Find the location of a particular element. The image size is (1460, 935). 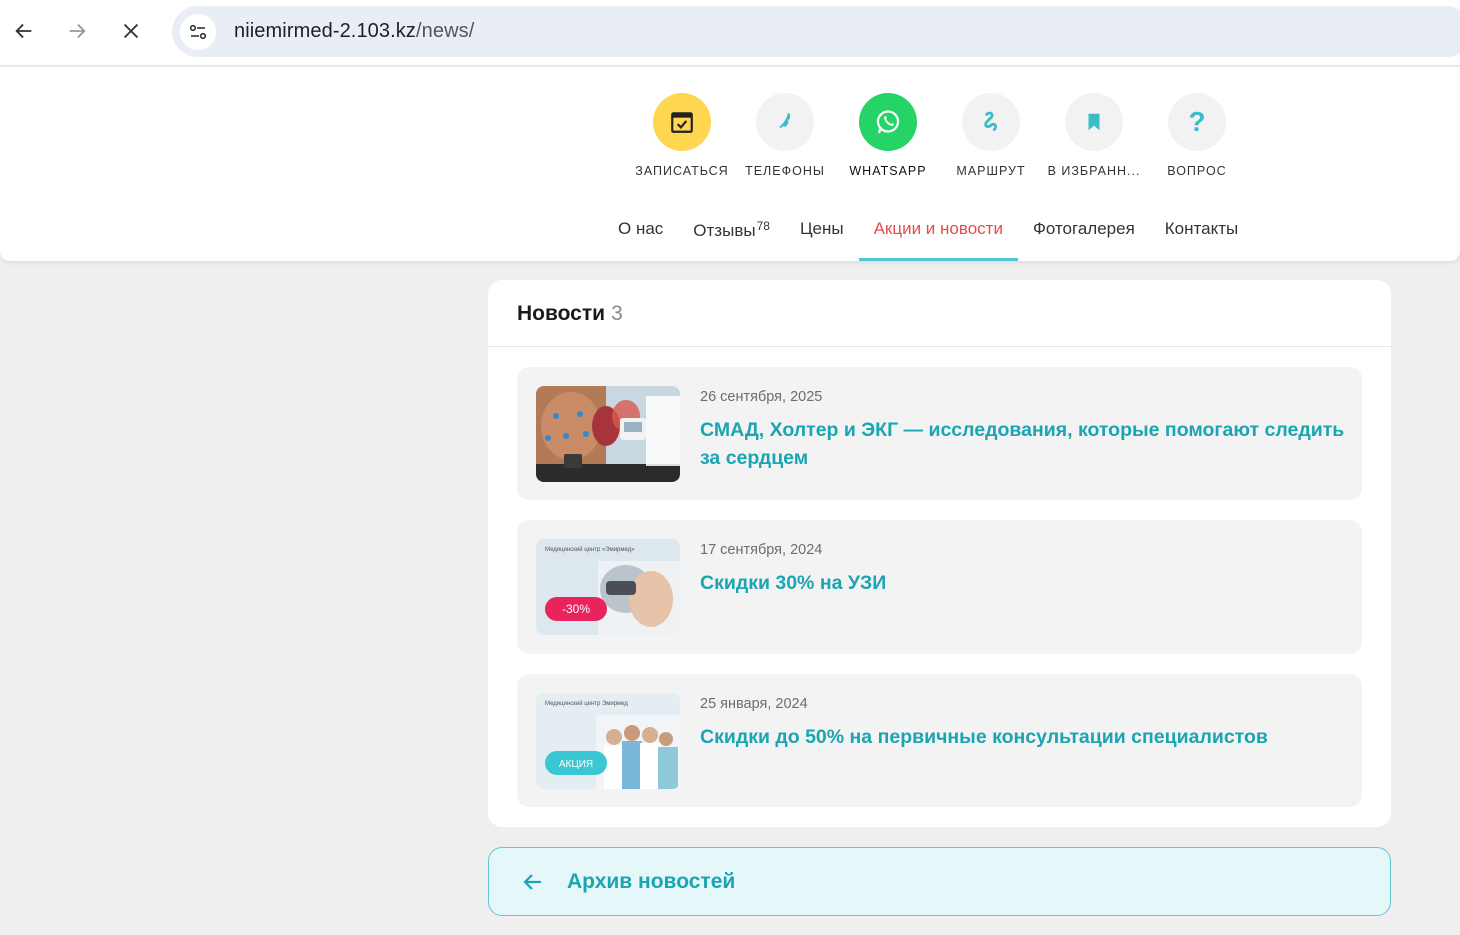

news-title-link: Скидки 30% на УЗИ is located at coordinates (1025, 583).